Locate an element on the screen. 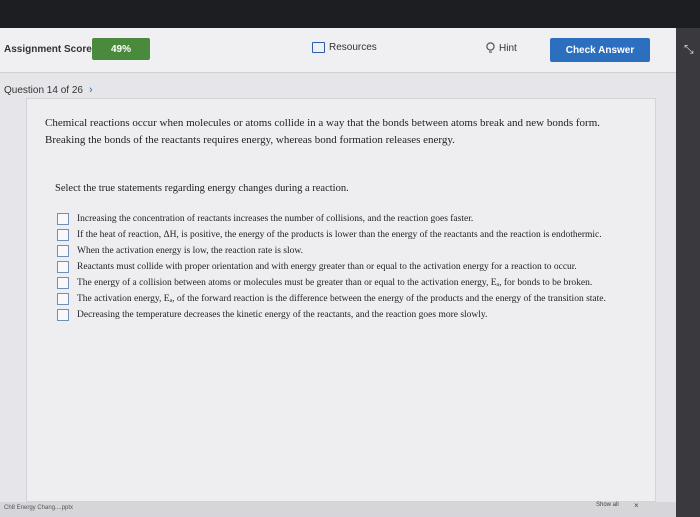  download-bar: Ch8 Energy Chang....pptx Show all × is located at coordinates (338, 509).